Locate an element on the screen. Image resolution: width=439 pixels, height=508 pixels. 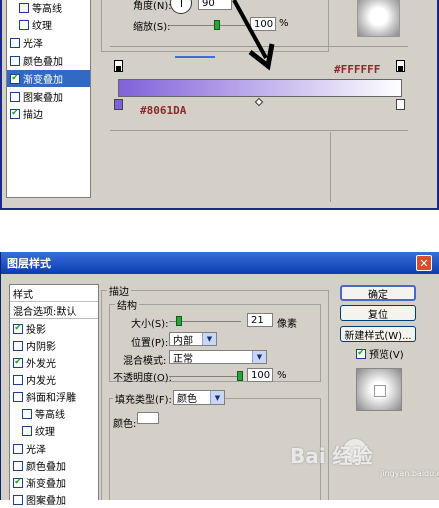
size-slider-thumb is located at coordinates (179, 321).